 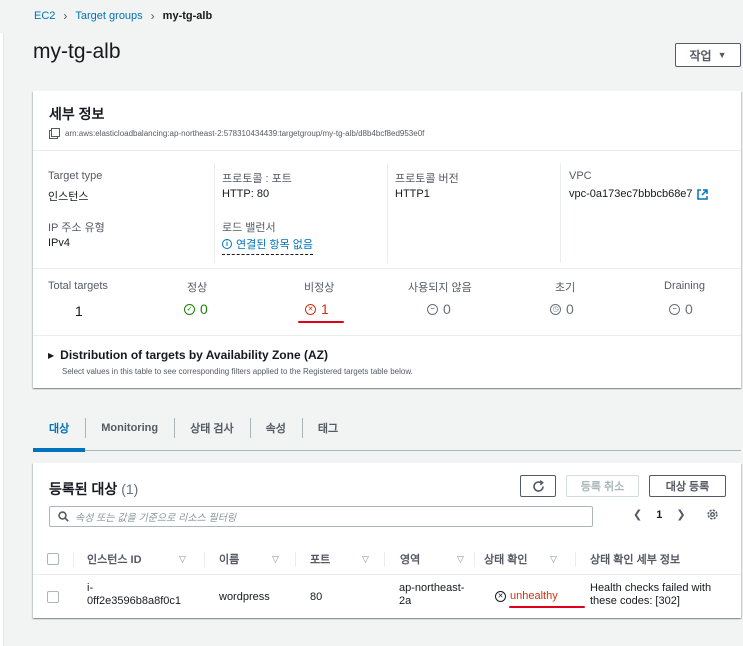 I want to click on col-health-status-label: 상태 확인, so click(x=506, y=560).